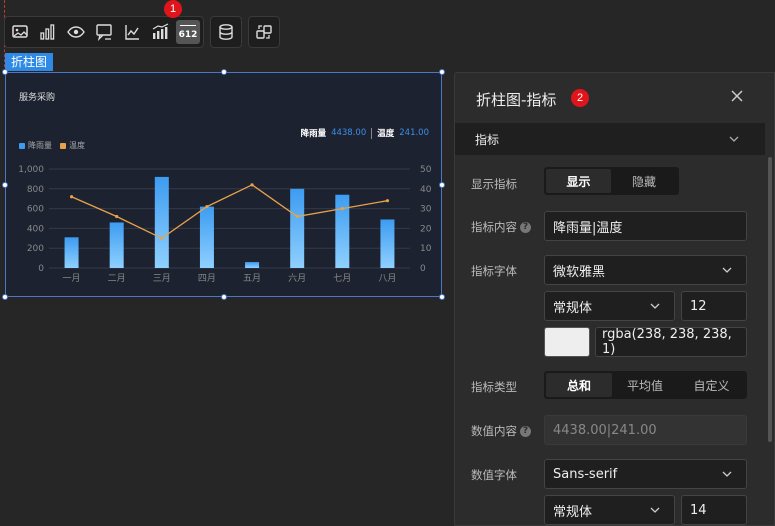 The image size is (775, 526). What do you see at coordinates (610, 139) in the screenshot?
I see `section-header: 指标` at bounding box center [610, 139].